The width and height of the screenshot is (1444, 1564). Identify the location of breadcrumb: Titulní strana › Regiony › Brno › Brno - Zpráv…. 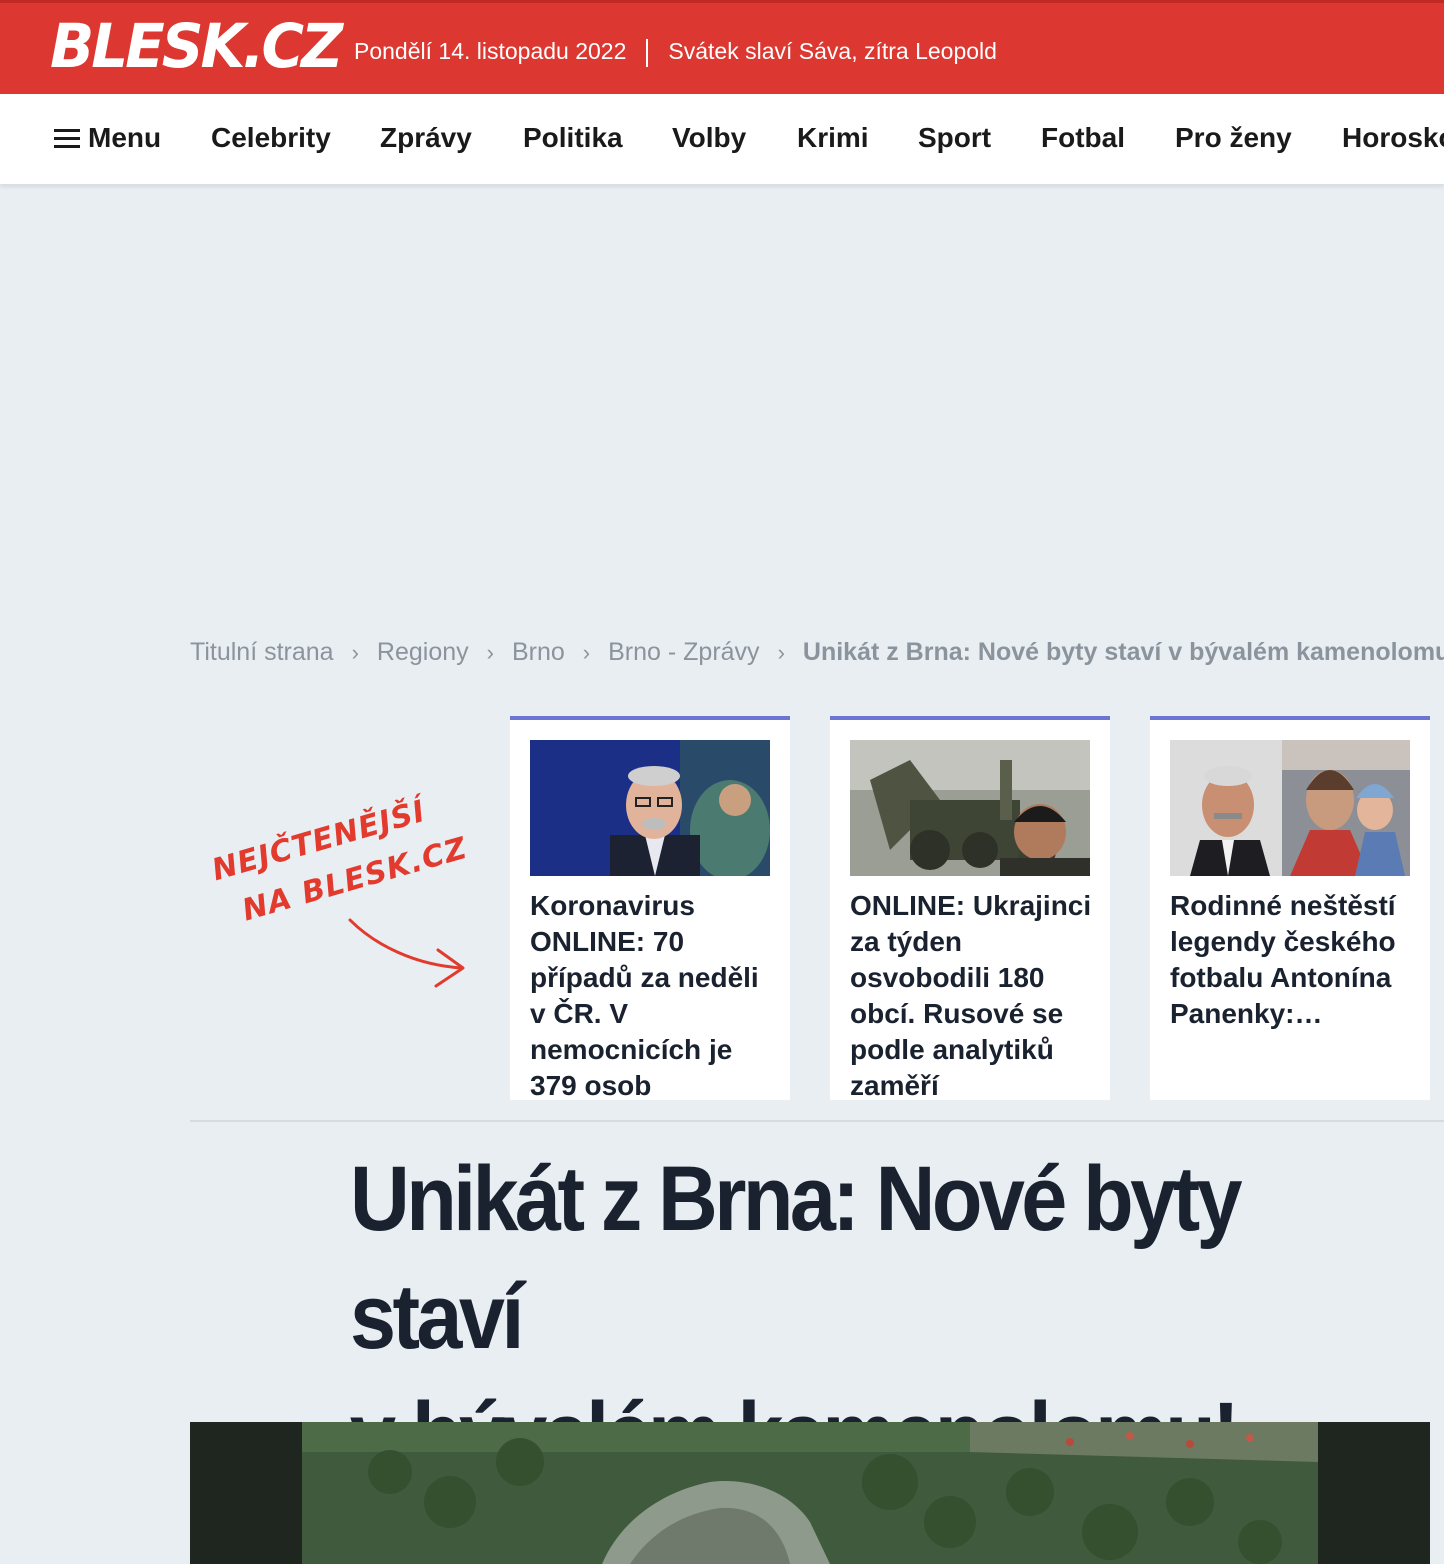
(817, 652).